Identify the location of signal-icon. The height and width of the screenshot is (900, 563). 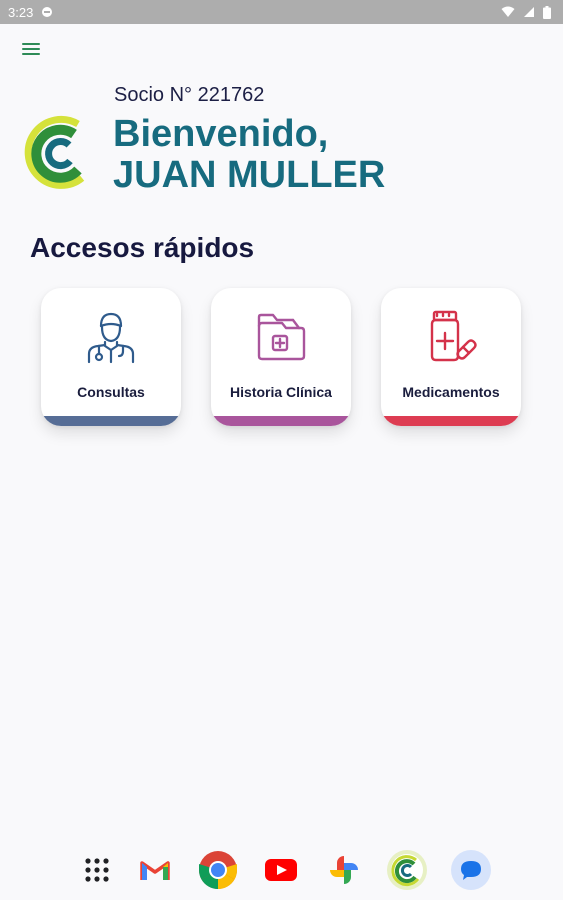
(529, 12).